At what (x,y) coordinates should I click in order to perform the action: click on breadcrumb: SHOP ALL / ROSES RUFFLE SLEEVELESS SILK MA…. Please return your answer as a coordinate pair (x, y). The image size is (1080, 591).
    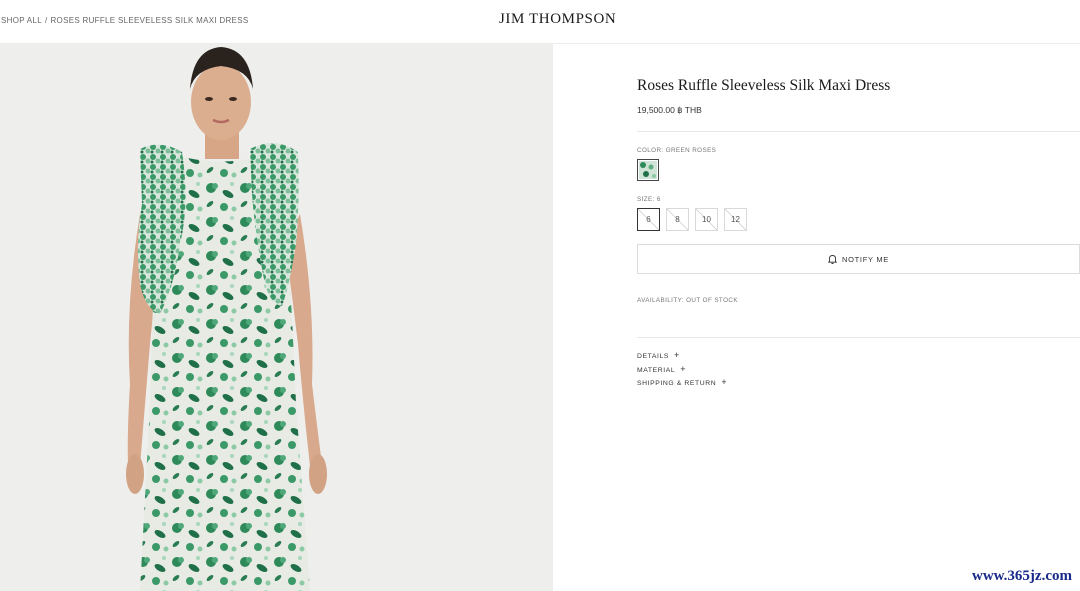
    Looking at the image, I should click on (124, 20).